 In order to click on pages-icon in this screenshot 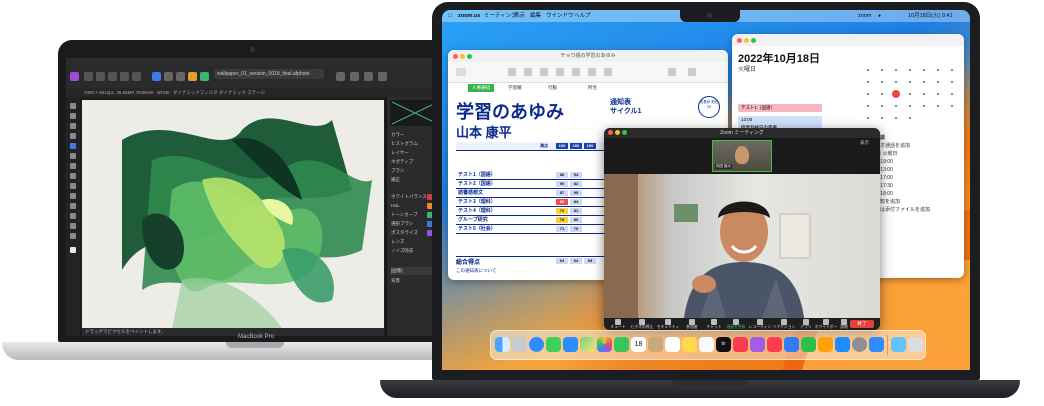, I will do `click(825, 344)`.